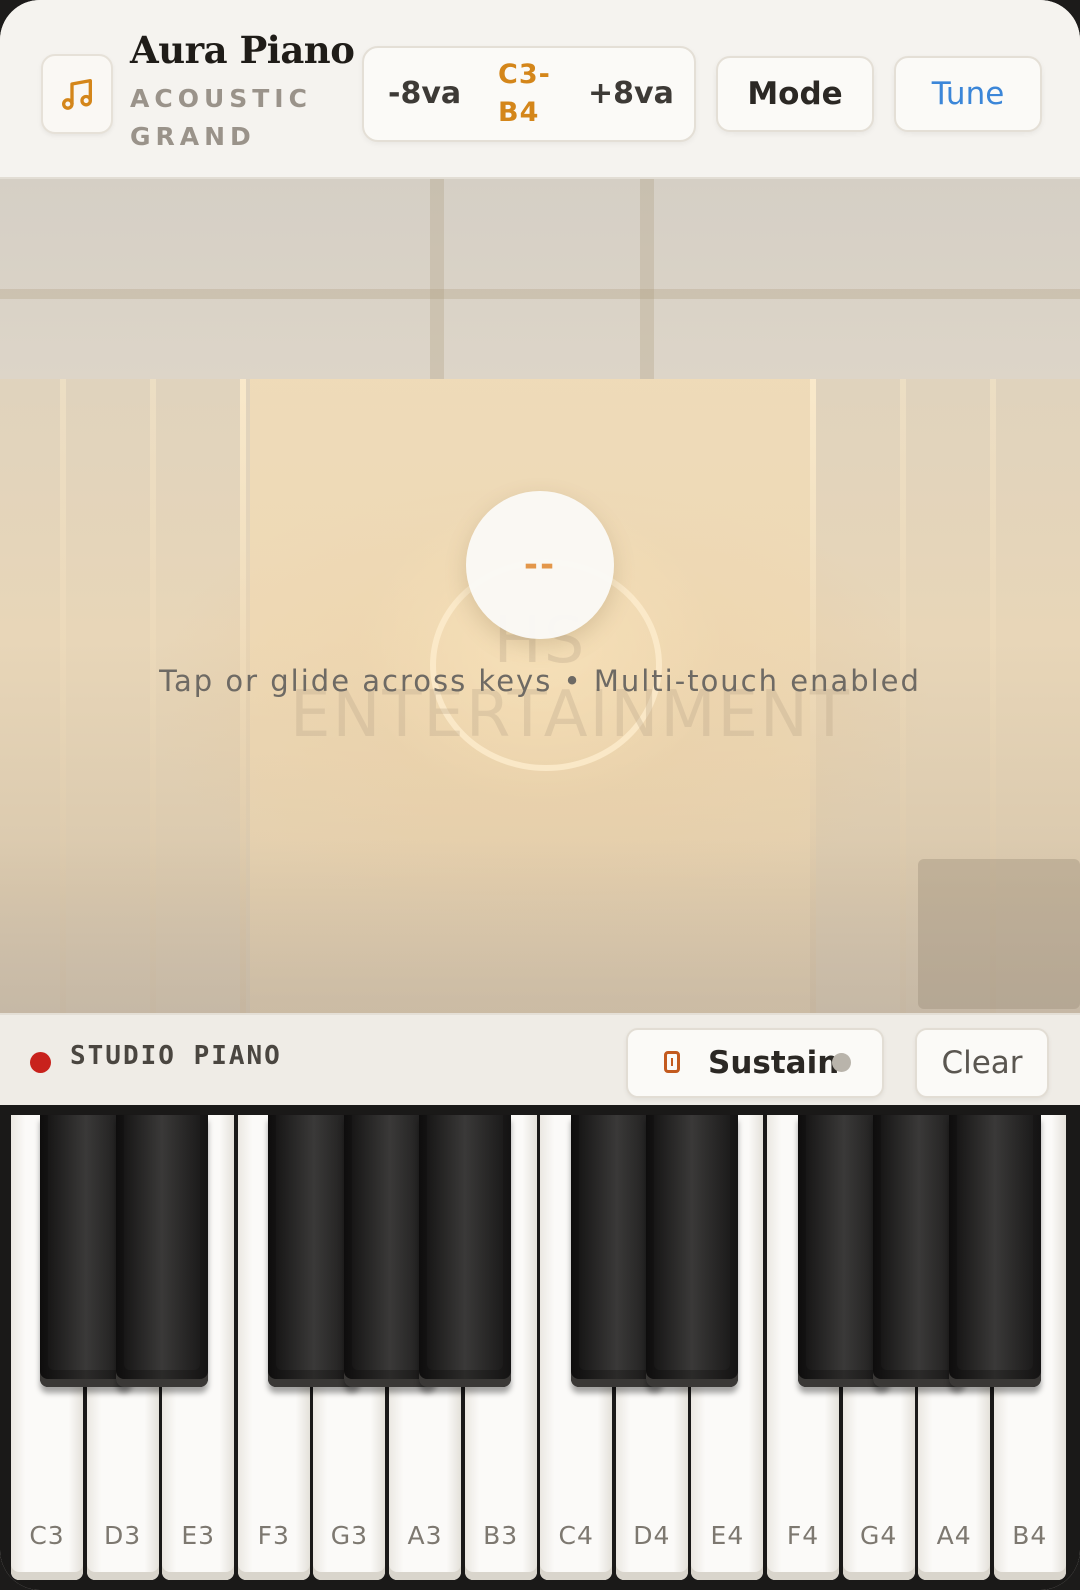 This screenshot has width=1080, height=1590. What do you see at coordinates (162, 1251) in the screenshot?
I see `black-key-dsharp3` at bounding box center [162, 1251].